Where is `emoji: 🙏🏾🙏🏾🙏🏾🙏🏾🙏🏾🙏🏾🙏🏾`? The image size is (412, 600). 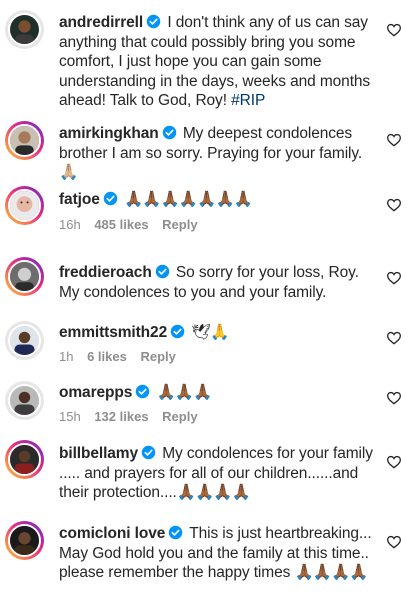
emoji: 🙏🏾🙏🏾🙏🏾🙏🏾🙏🏾🙏🏾🙏🏾 is located at coordinates (188, 199).